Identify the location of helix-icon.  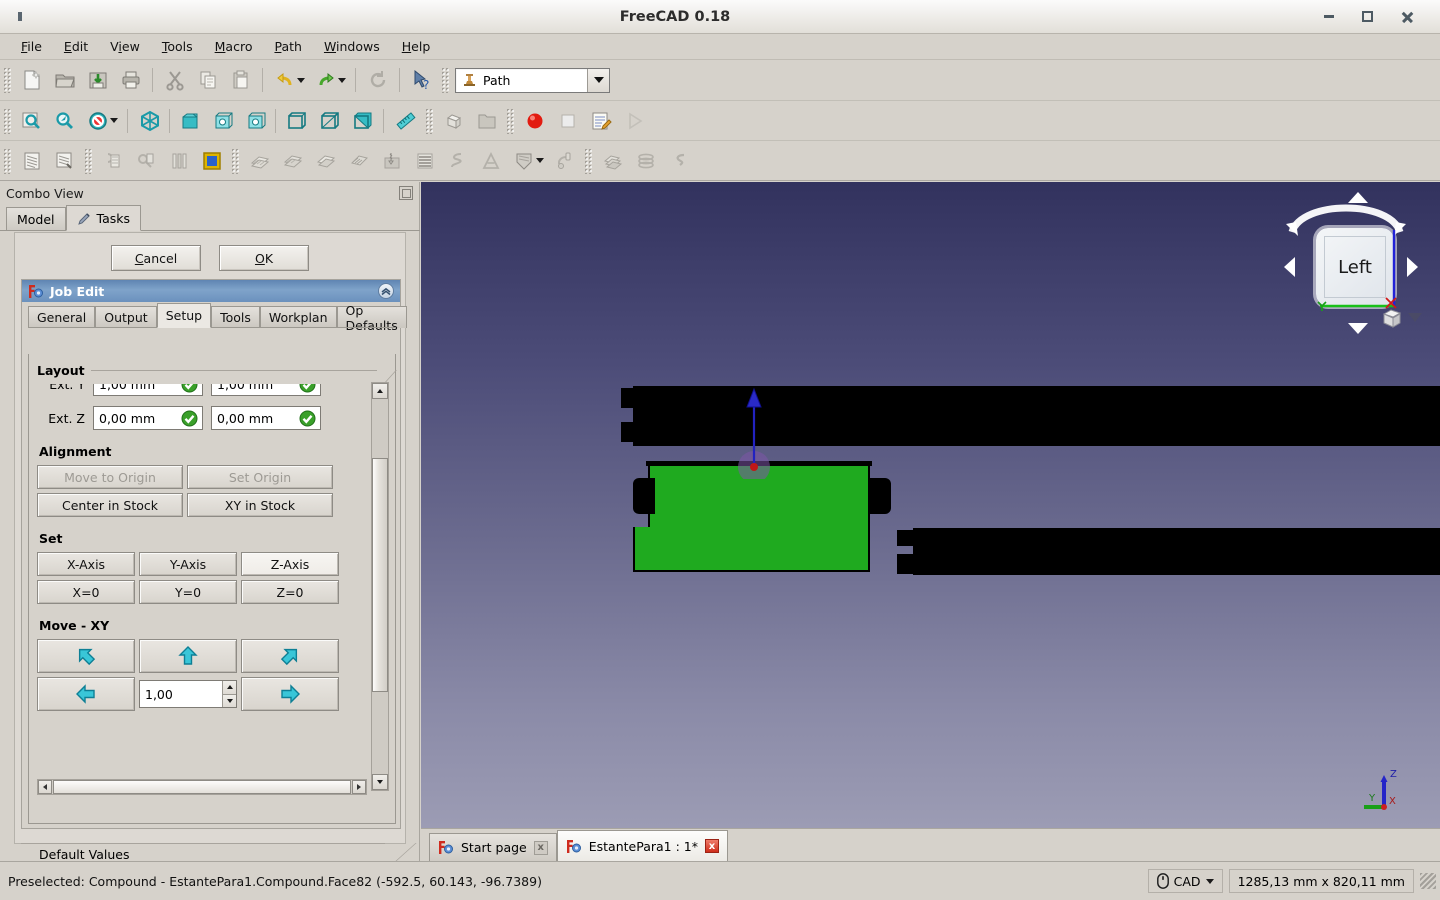
(457, 160).